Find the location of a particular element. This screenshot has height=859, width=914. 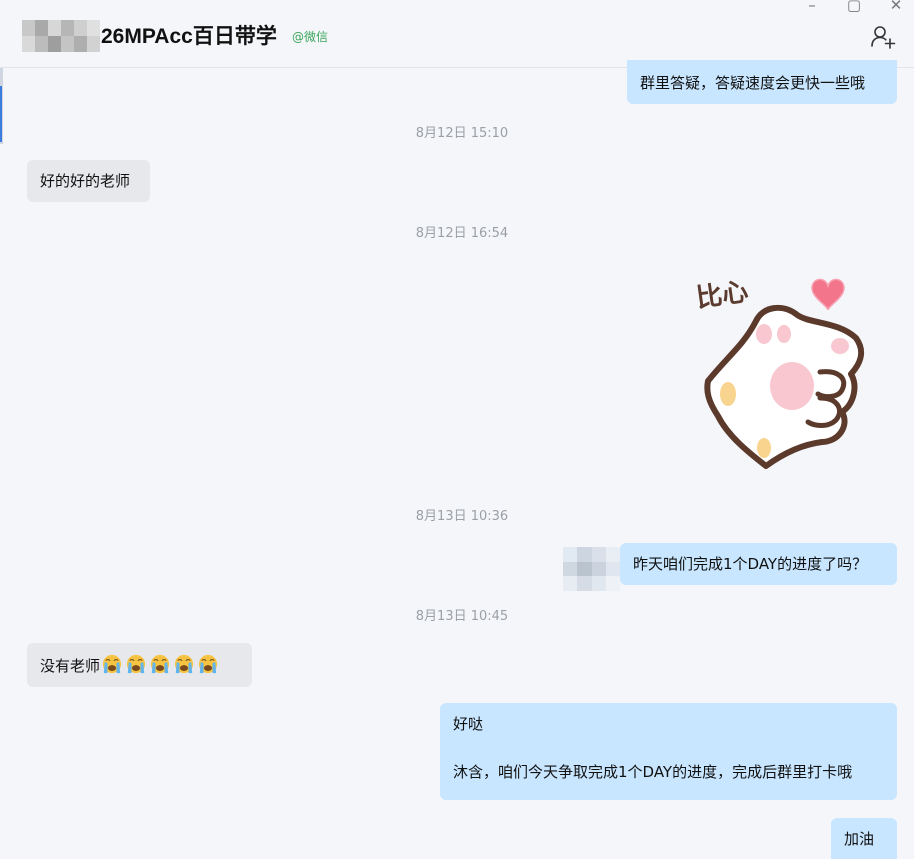

message-text: 加油 is located at coordinates (859, 839).